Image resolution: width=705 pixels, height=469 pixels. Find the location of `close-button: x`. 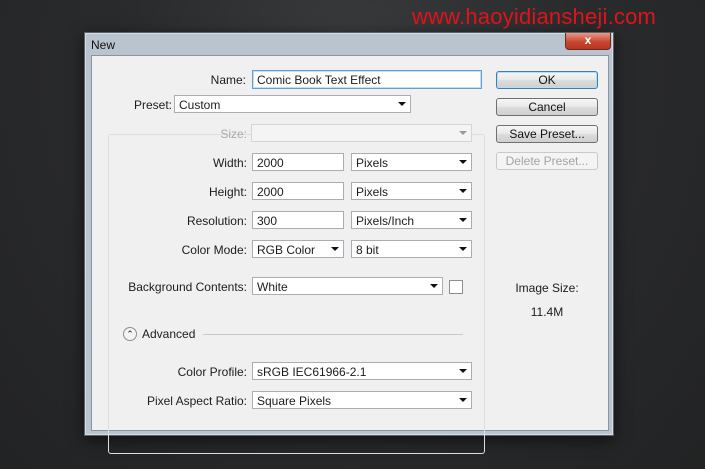

close-button: x is located at coordinates (588, 41).